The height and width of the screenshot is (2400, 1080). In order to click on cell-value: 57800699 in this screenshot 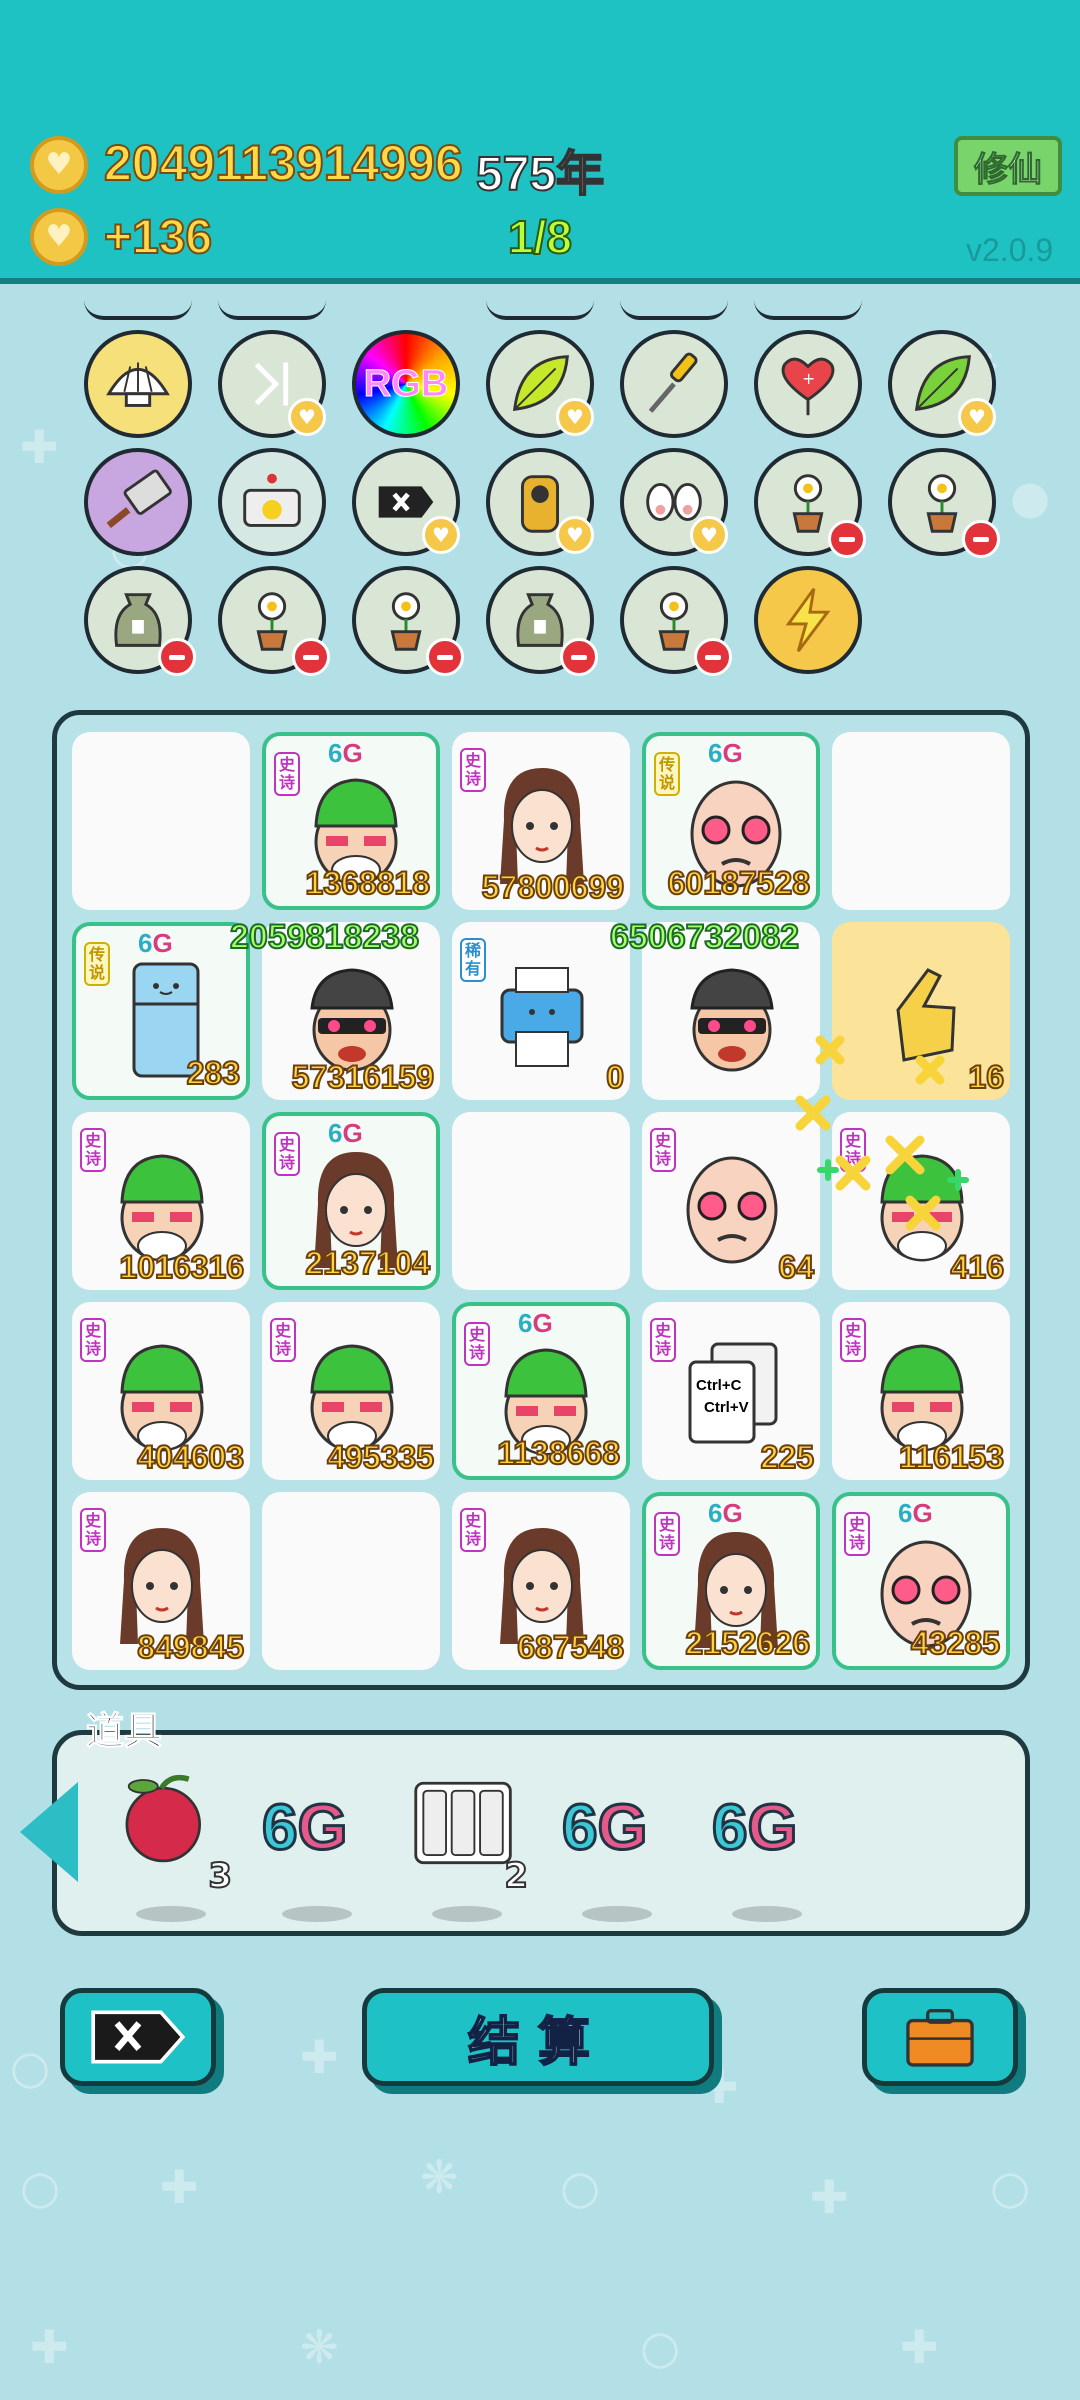, I will do `click(553, 887)`.